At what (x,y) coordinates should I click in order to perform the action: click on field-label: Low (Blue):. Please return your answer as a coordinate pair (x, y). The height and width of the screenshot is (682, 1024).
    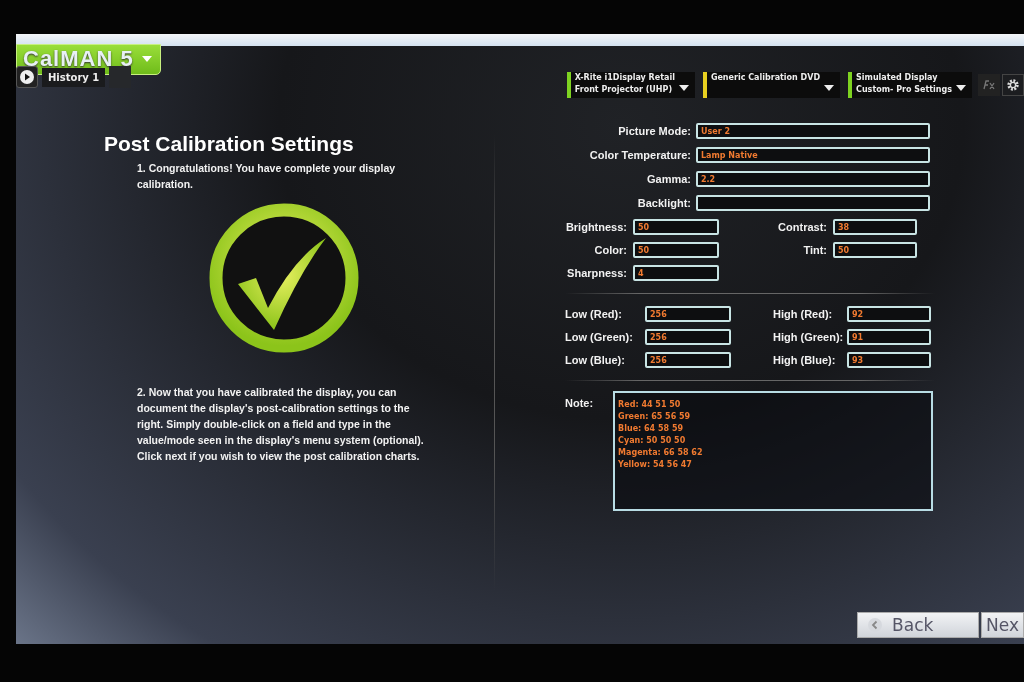
    Looking at the image, I should click on (595, 360).